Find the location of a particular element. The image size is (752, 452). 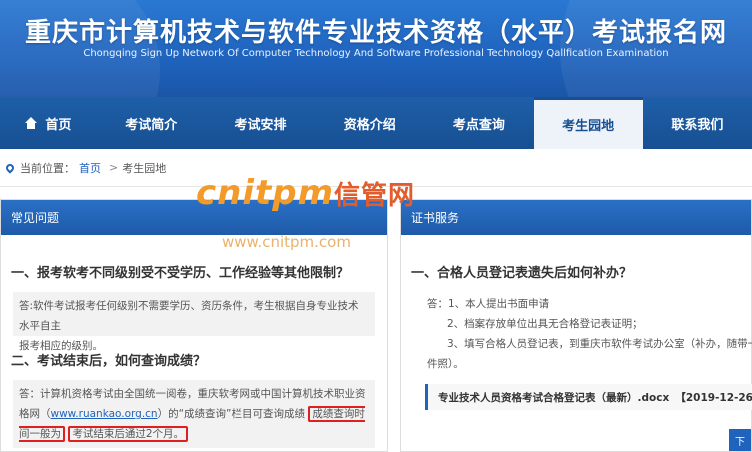

nav-item-contact: 联系我们 is located at coordinates (697, 123).